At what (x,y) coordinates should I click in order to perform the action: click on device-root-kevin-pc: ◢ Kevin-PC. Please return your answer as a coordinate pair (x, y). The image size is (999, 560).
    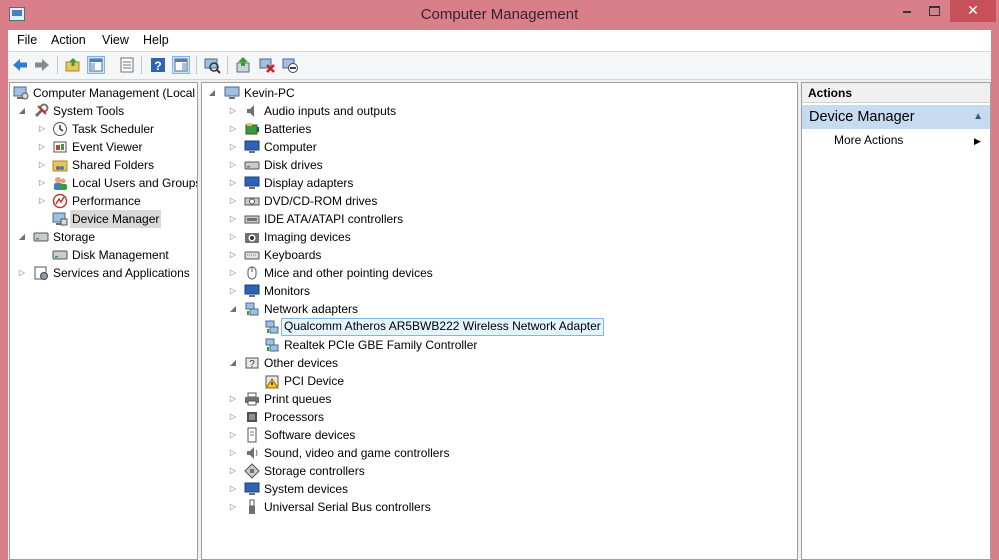
    Looking at the image, I should click on (497, 93).